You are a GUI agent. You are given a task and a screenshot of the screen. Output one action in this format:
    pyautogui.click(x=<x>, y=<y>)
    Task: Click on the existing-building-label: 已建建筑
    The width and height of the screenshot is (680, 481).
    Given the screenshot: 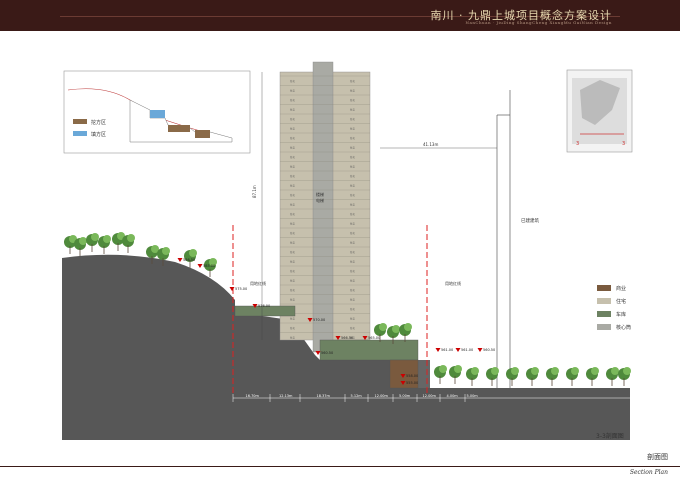 What is the action you would take?
    pyautogui.click(x=530, y=220)
    